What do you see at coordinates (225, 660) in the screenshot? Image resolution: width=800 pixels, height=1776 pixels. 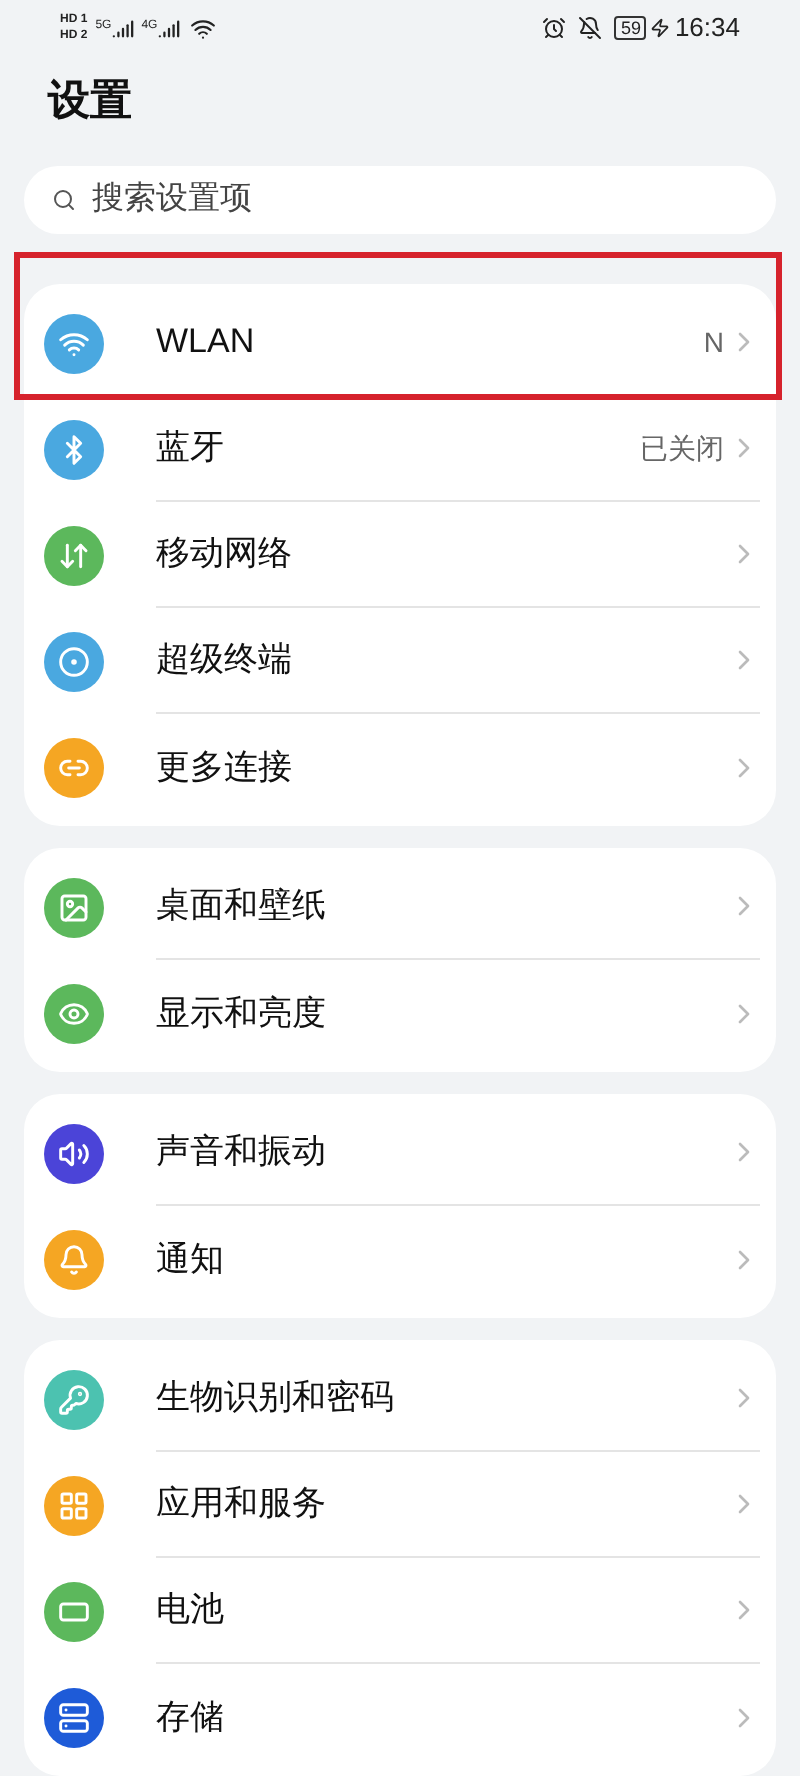 I see `row-label: 超级终端` at bounding box center [225, 660].